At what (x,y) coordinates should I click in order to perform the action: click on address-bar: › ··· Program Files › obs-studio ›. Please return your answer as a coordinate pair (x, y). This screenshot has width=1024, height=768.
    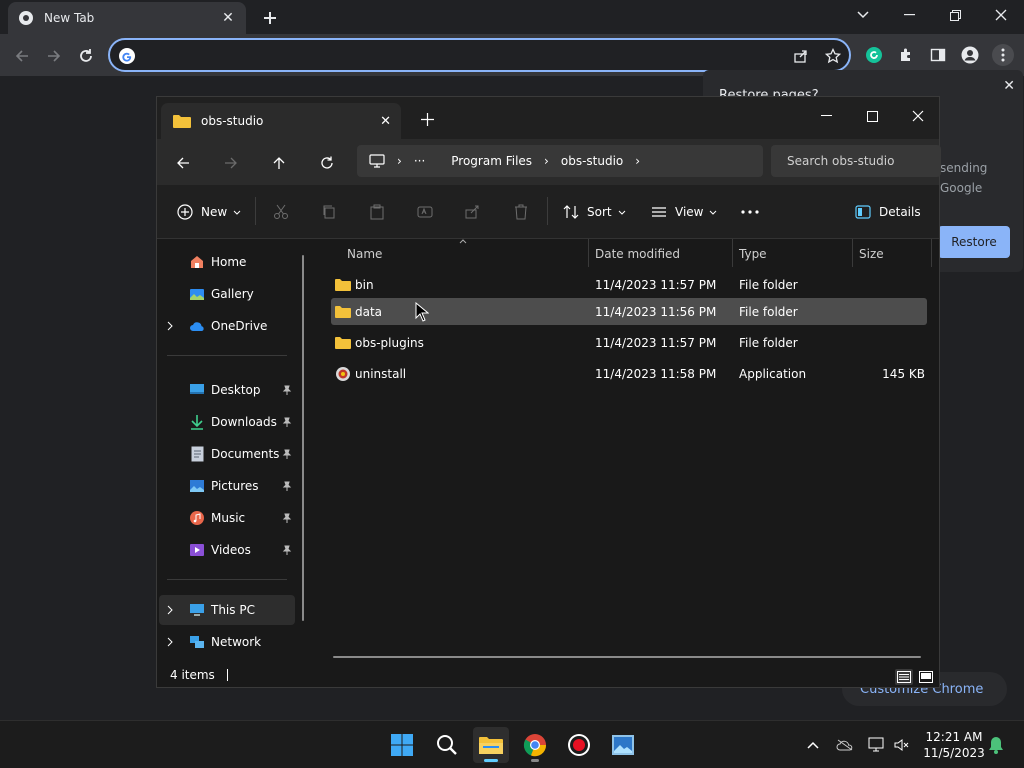
    Looking at the image, I should click on (560, 161).